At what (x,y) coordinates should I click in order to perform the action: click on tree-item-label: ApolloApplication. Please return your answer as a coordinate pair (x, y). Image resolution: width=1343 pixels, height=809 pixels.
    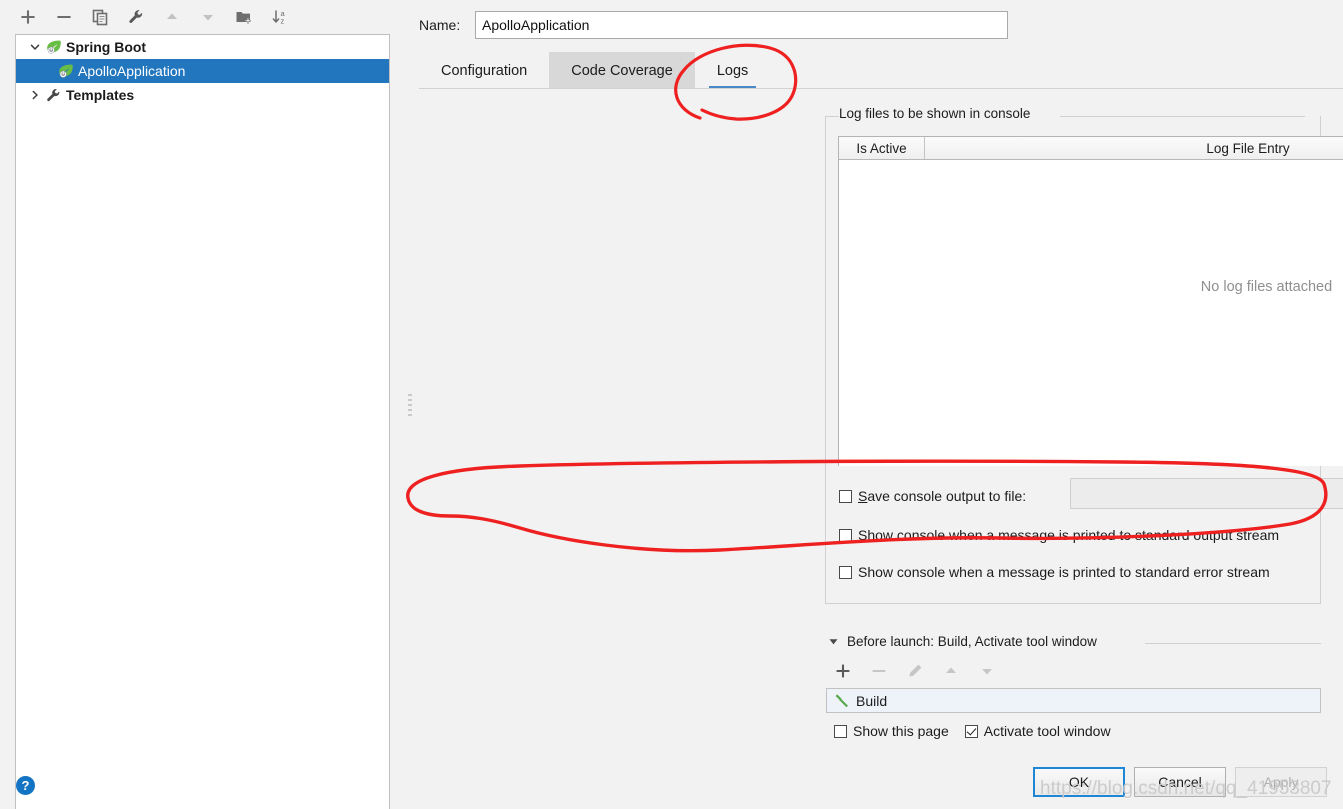
    Looking at the image, I should click on (132, 71).